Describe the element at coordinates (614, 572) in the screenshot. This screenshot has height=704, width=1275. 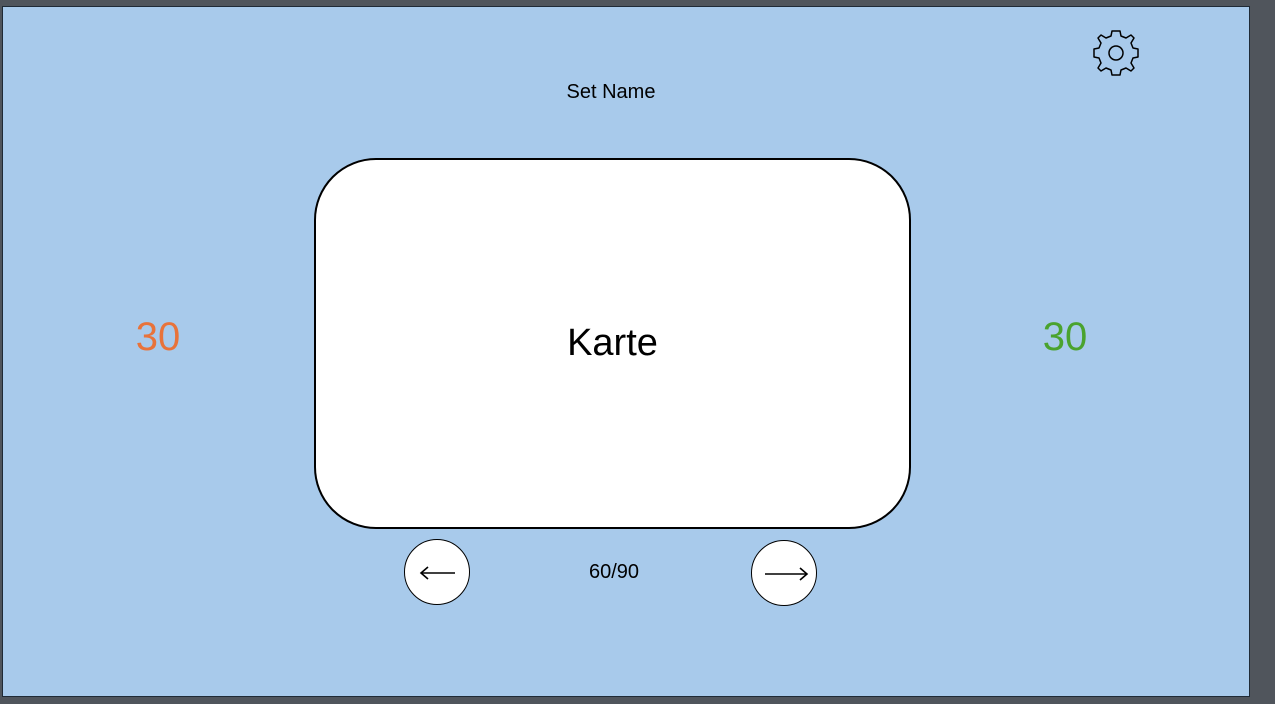
I see `card-progress: 60/90` at that location.